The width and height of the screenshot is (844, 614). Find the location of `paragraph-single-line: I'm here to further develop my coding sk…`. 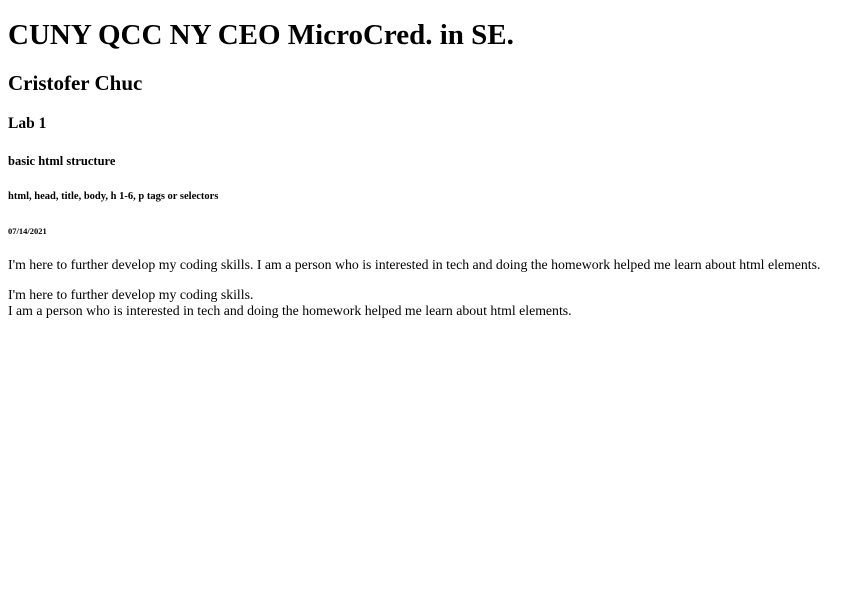

paragraph-single-line: I'm here to further develop my coding sk… is located at coordinates (414, 264).